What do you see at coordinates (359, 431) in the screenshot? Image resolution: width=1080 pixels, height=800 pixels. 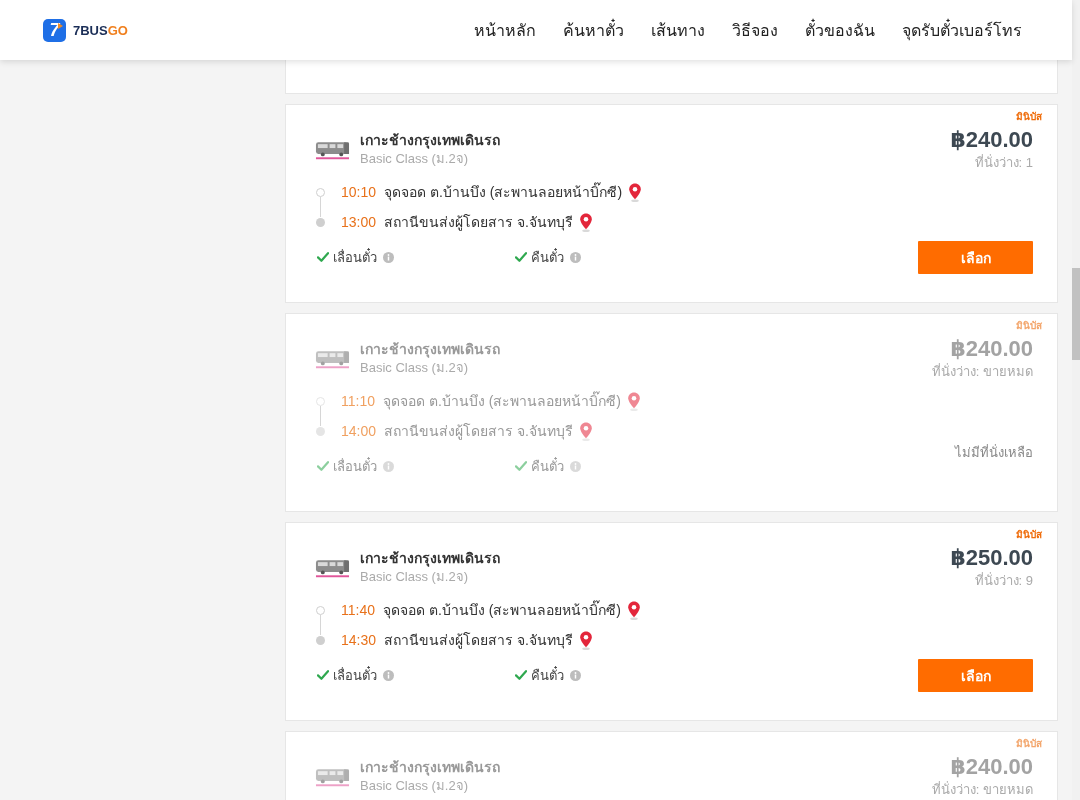 I see `stop-time: 14:00` at bounding box center [359, 431].